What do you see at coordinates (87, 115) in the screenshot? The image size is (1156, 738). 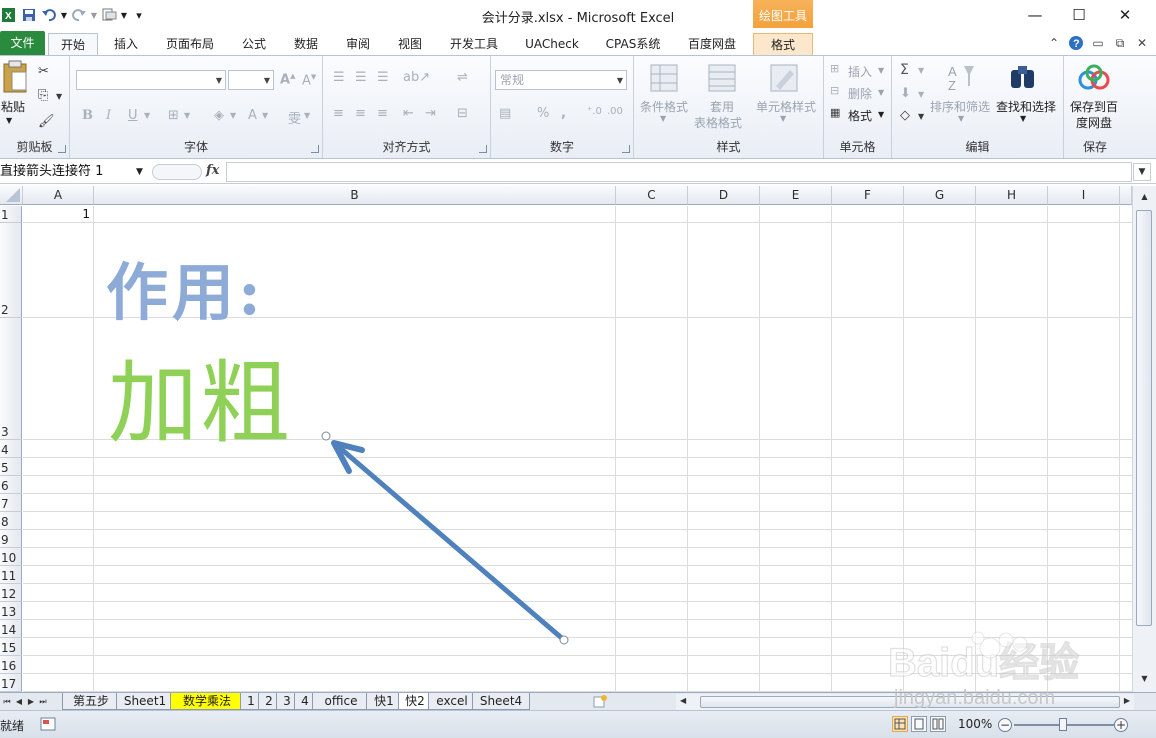 I see `bold-icon: B` at bounding box center [87, 115].